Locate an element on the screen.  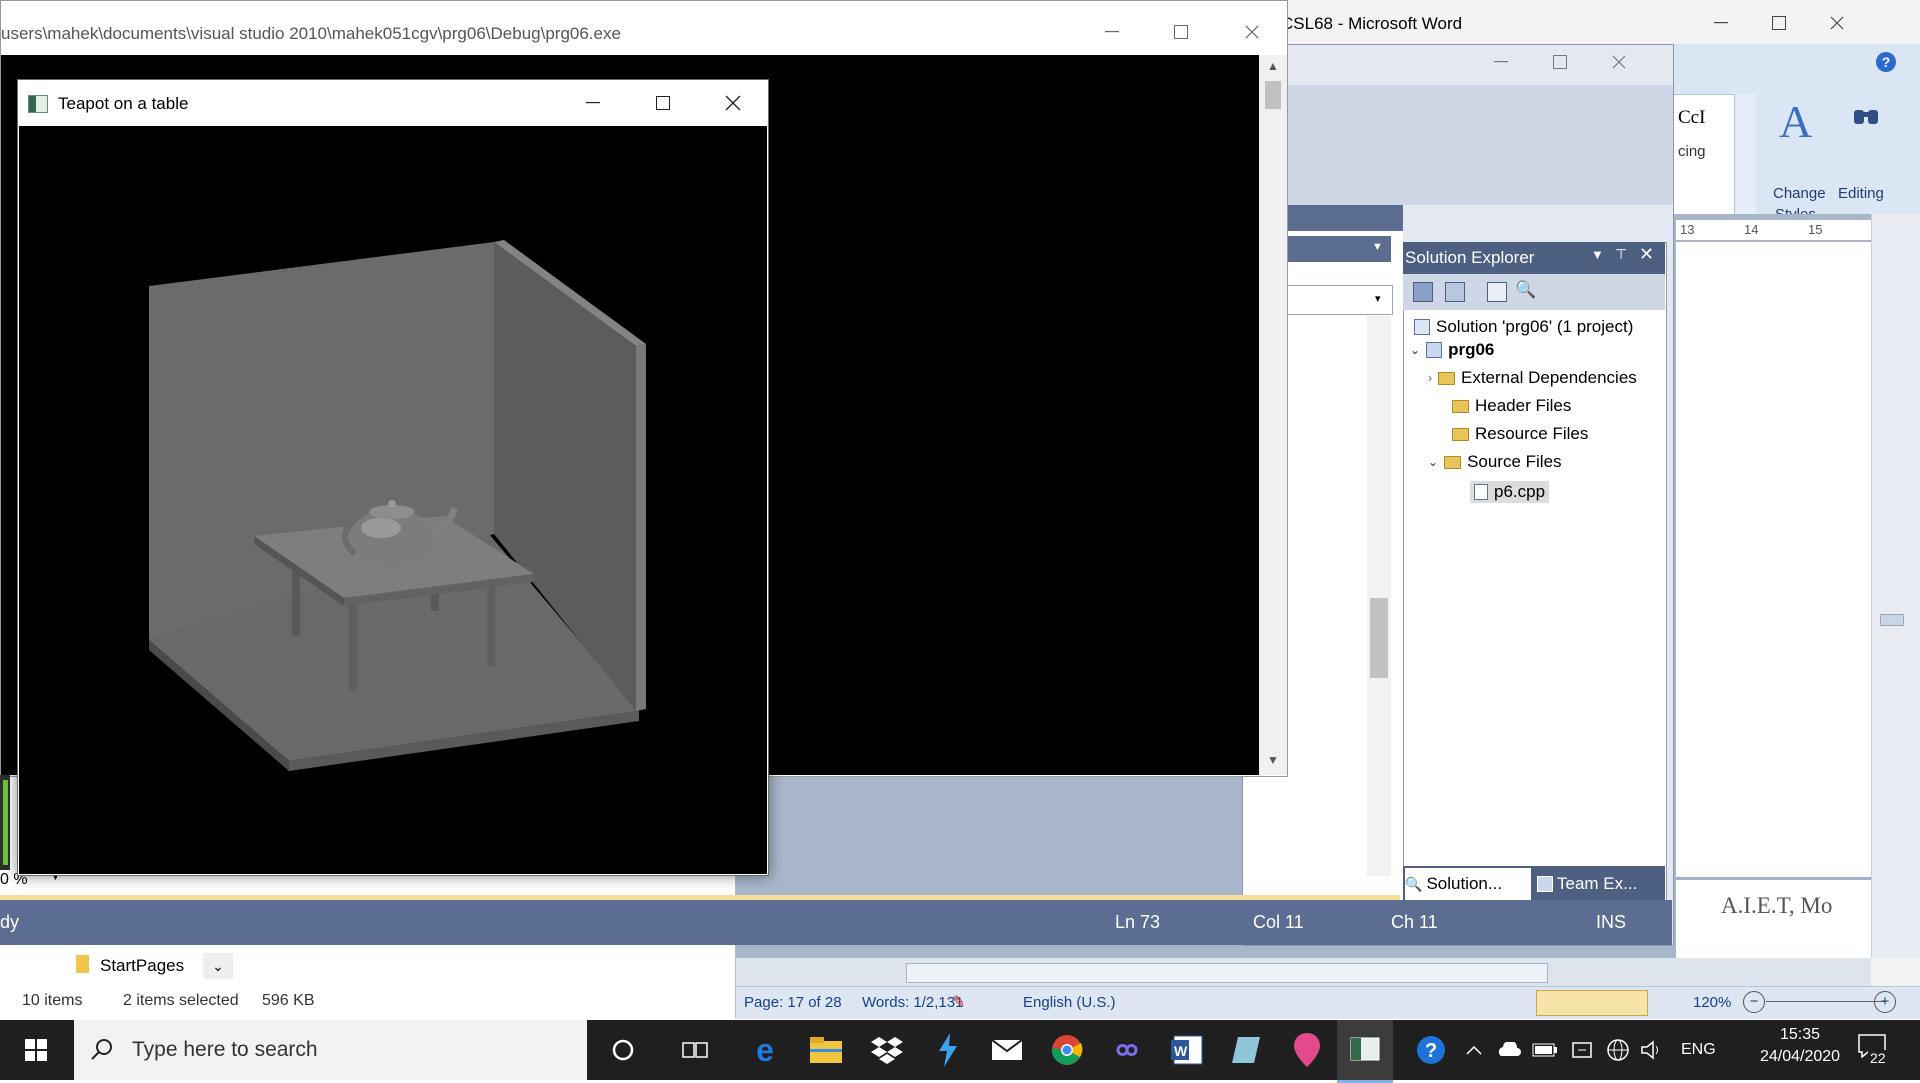
editing-button: Editing is located at coordinates (1866, 162).